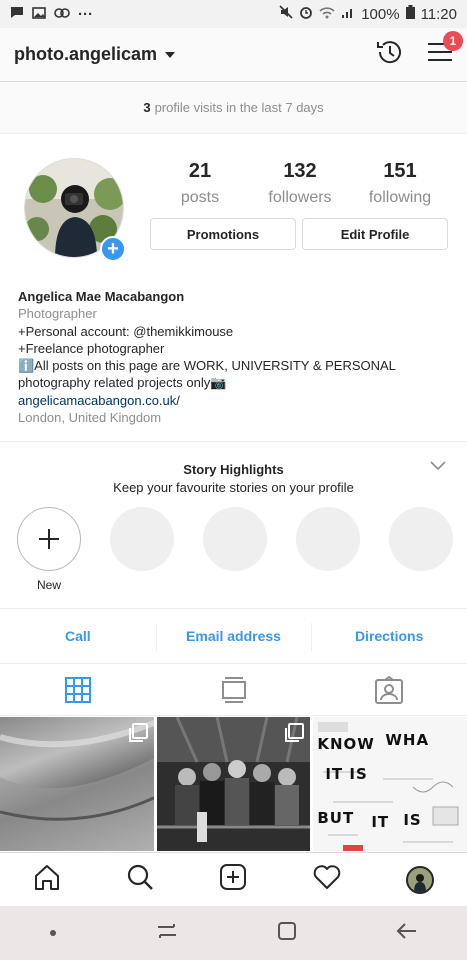 Image resolution: width=467 pixels, height=960 pixels. What do you see at coordinates (438, 14) in the screenshot?
I see `clock-time: 11:20` at bounding box center [438, 14].